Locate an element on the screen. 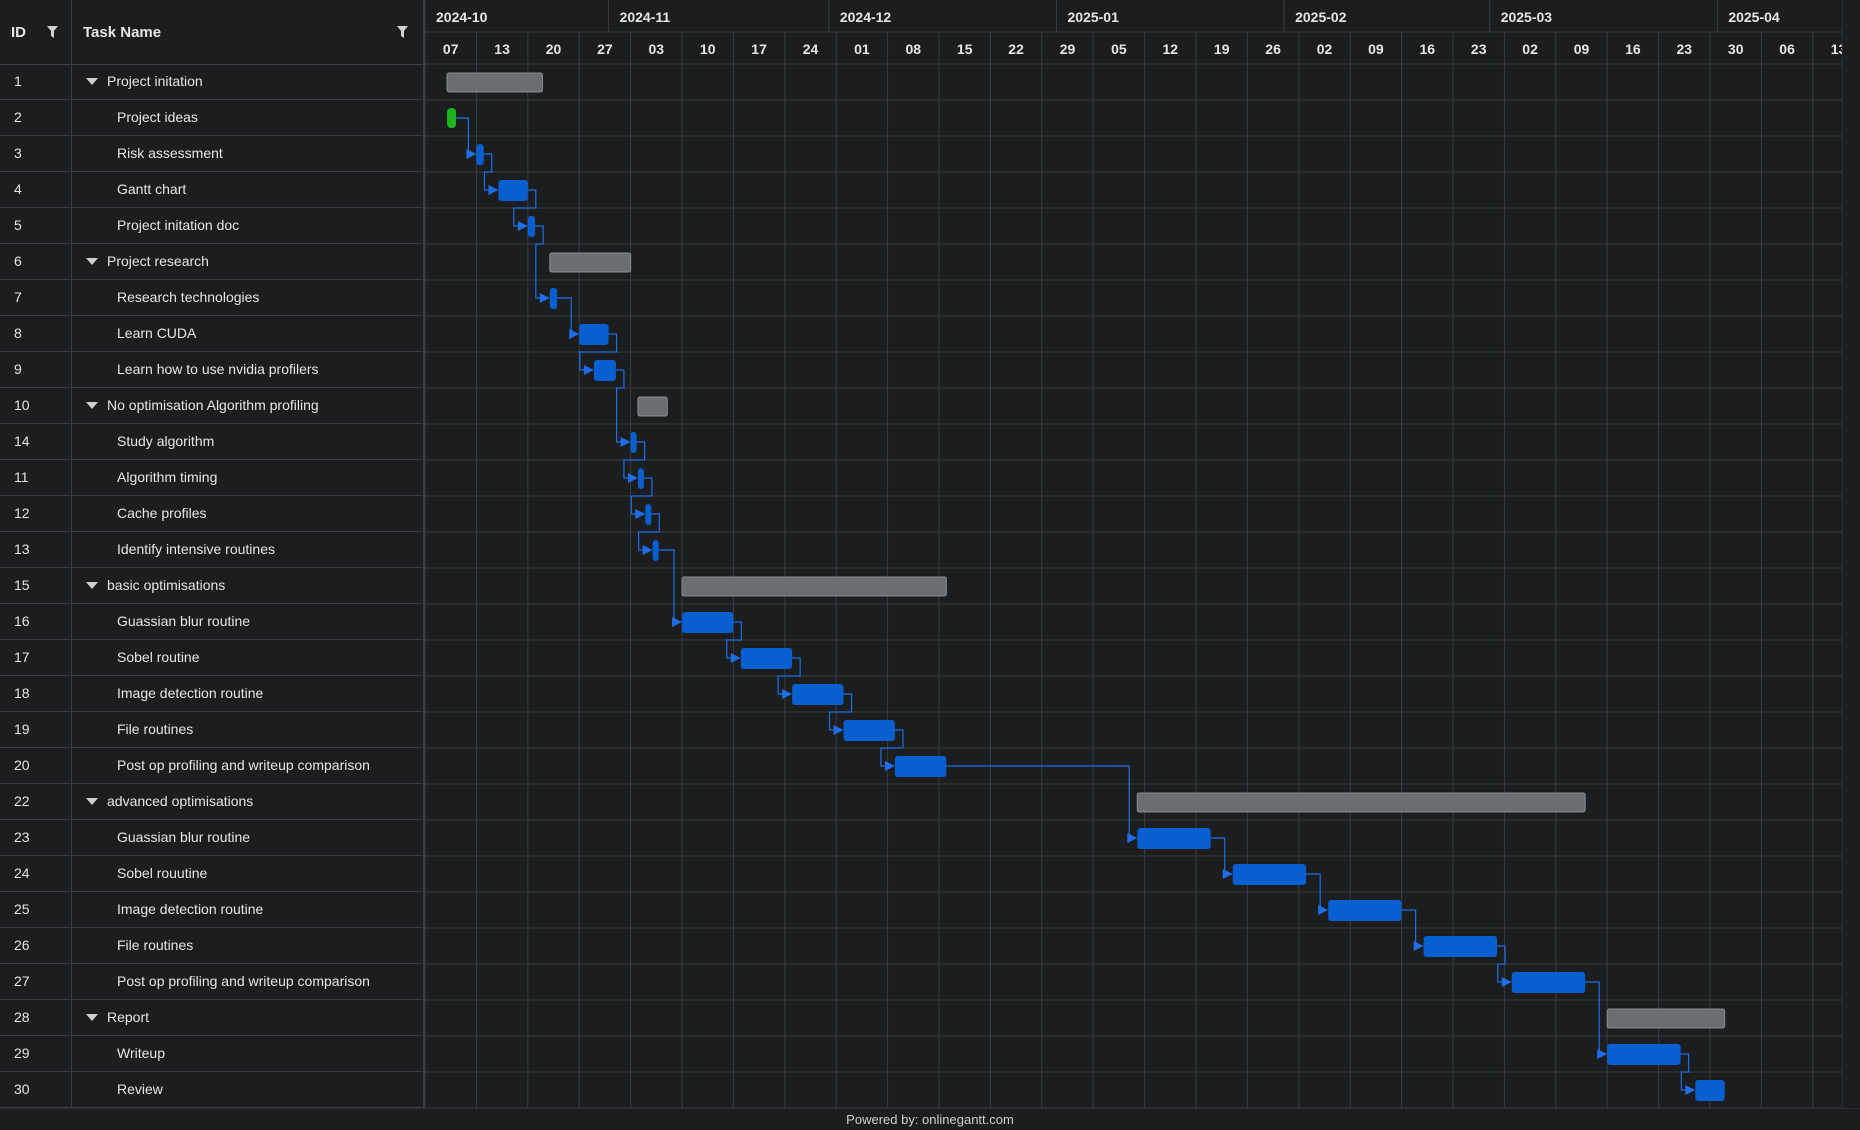  task-name: Study algorithm is located at coordinates (165, 441).